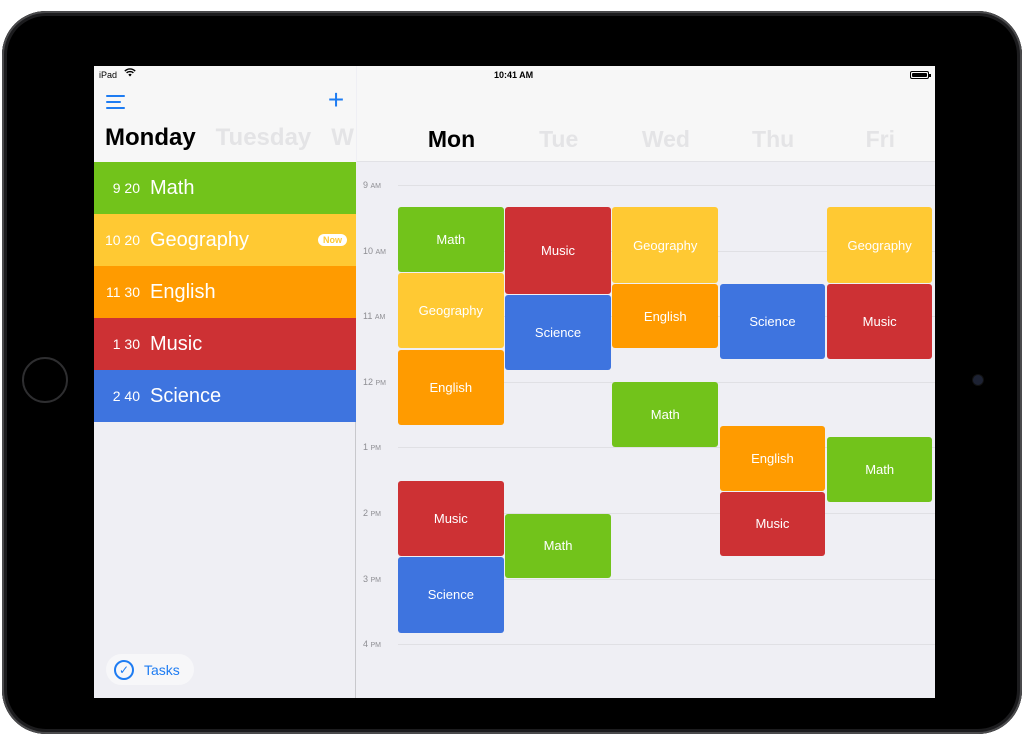  Describe the element at coordinates (115, 101) in the screenshot. I see `hamburger-icon` at that location.